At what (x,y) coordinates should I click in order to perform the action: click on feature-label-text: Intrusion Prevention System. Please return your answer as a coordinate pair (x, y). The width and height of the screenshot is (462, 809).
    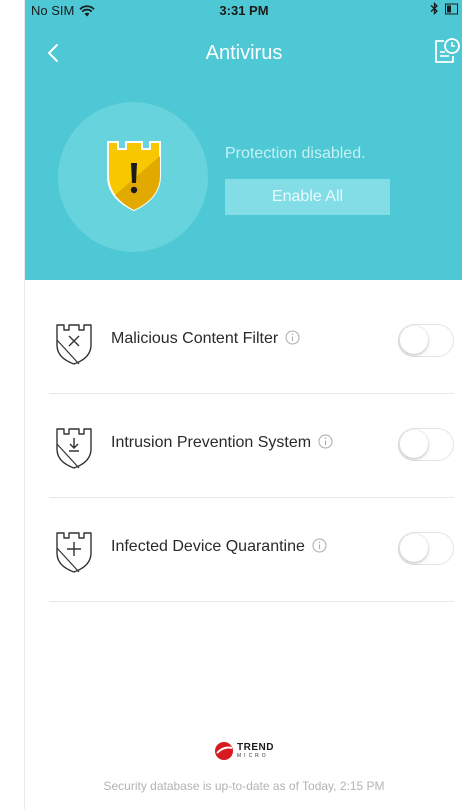
    Looking at the image, I should click on (211, 442).